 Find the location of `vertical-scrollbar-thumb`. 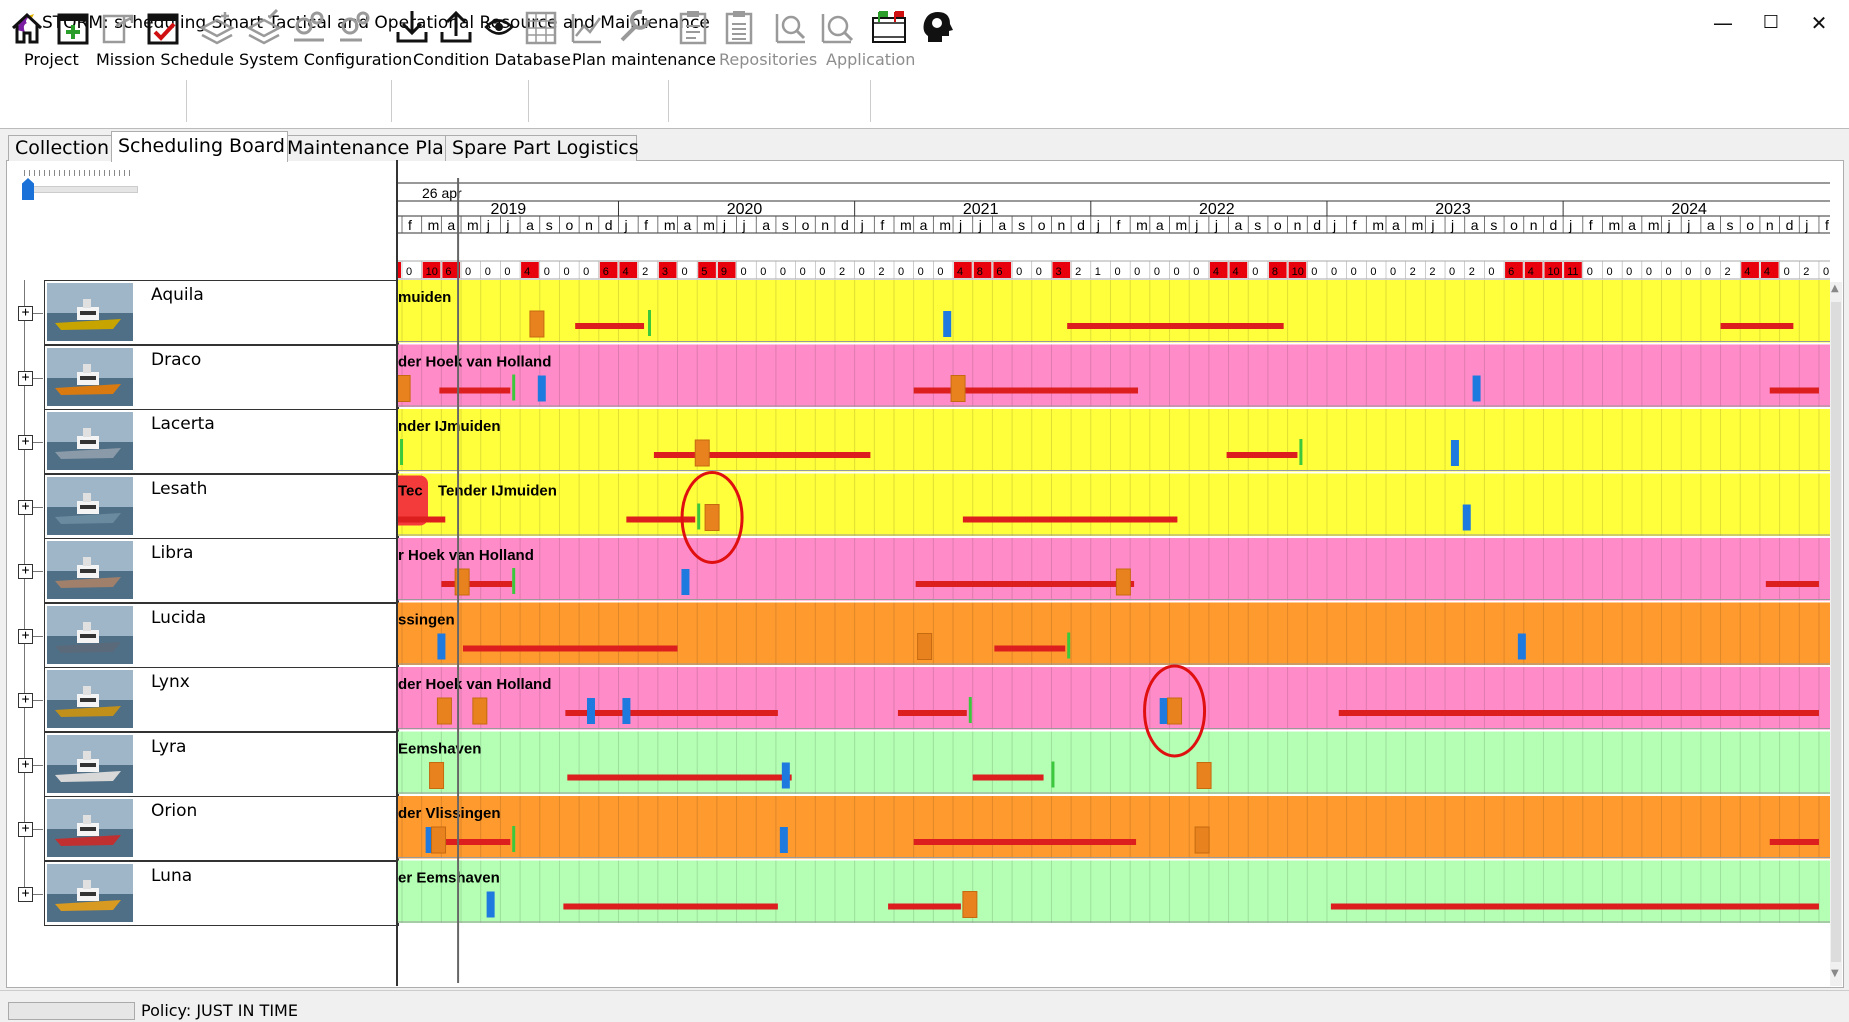

vertical-scrollbar-thumb is located at coordinates (1836, 632).